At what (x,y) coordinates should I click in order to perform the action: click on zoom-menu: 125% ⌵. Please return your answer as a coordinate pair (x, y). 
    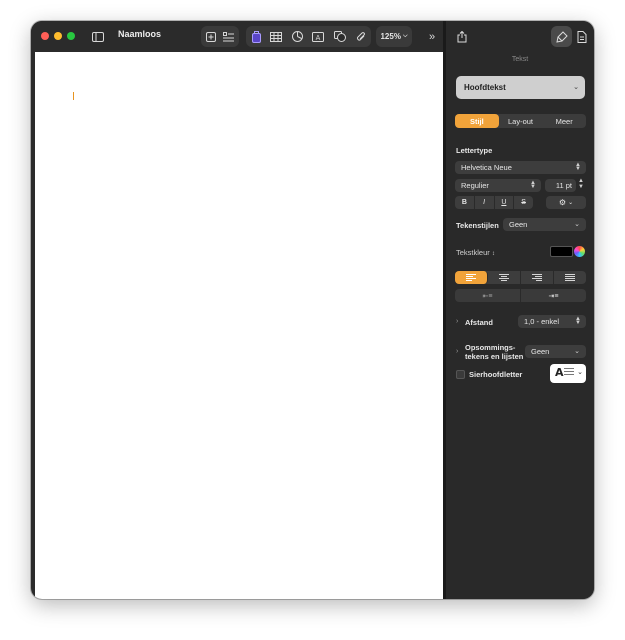
    Looking at the image, I should click on (394, 36).